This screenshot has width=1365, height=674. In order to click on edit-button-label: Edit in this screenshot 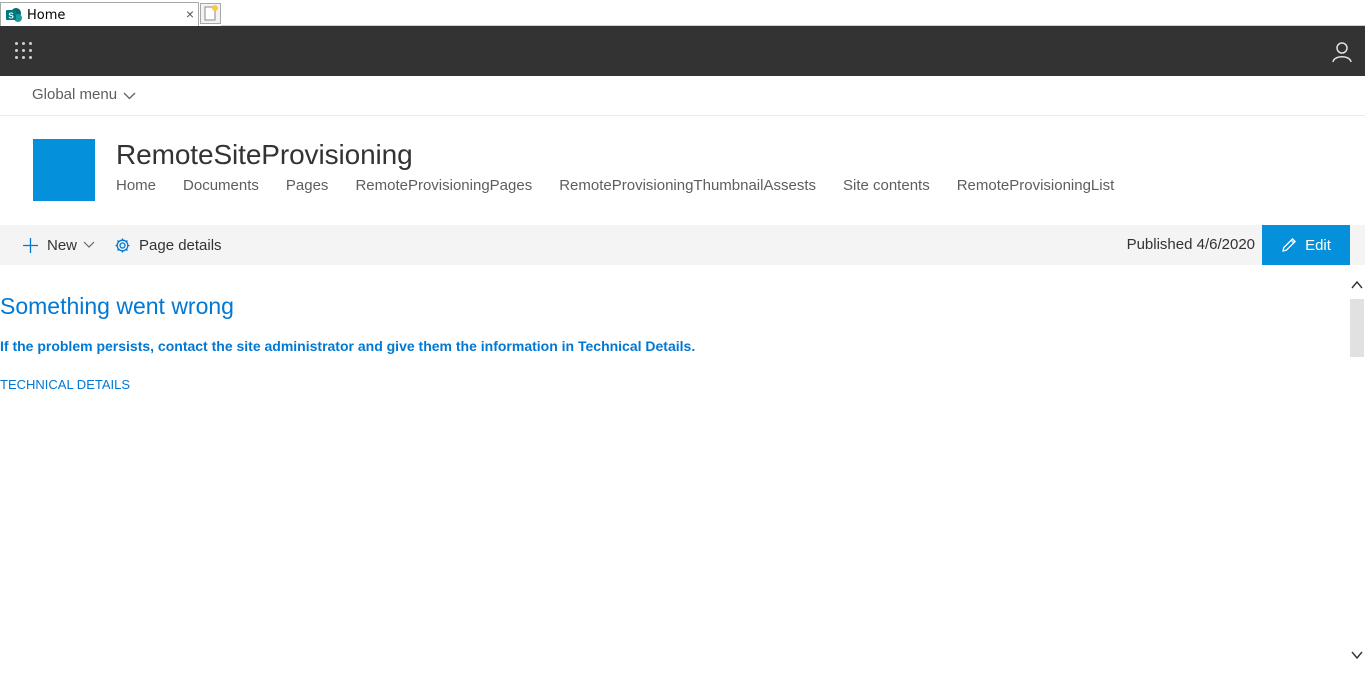, I will do `click(1318, 245)`.